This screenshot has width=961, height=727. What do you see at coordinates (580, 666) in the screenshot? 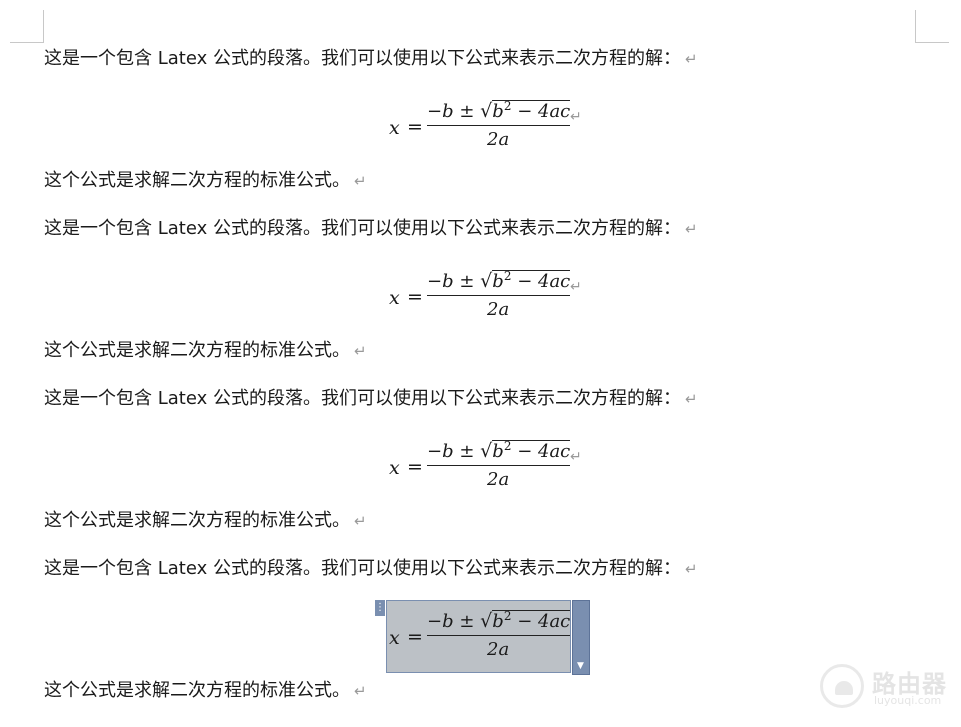
I see `chevron-down-icon: ▼` at bounding box center [580, 666].